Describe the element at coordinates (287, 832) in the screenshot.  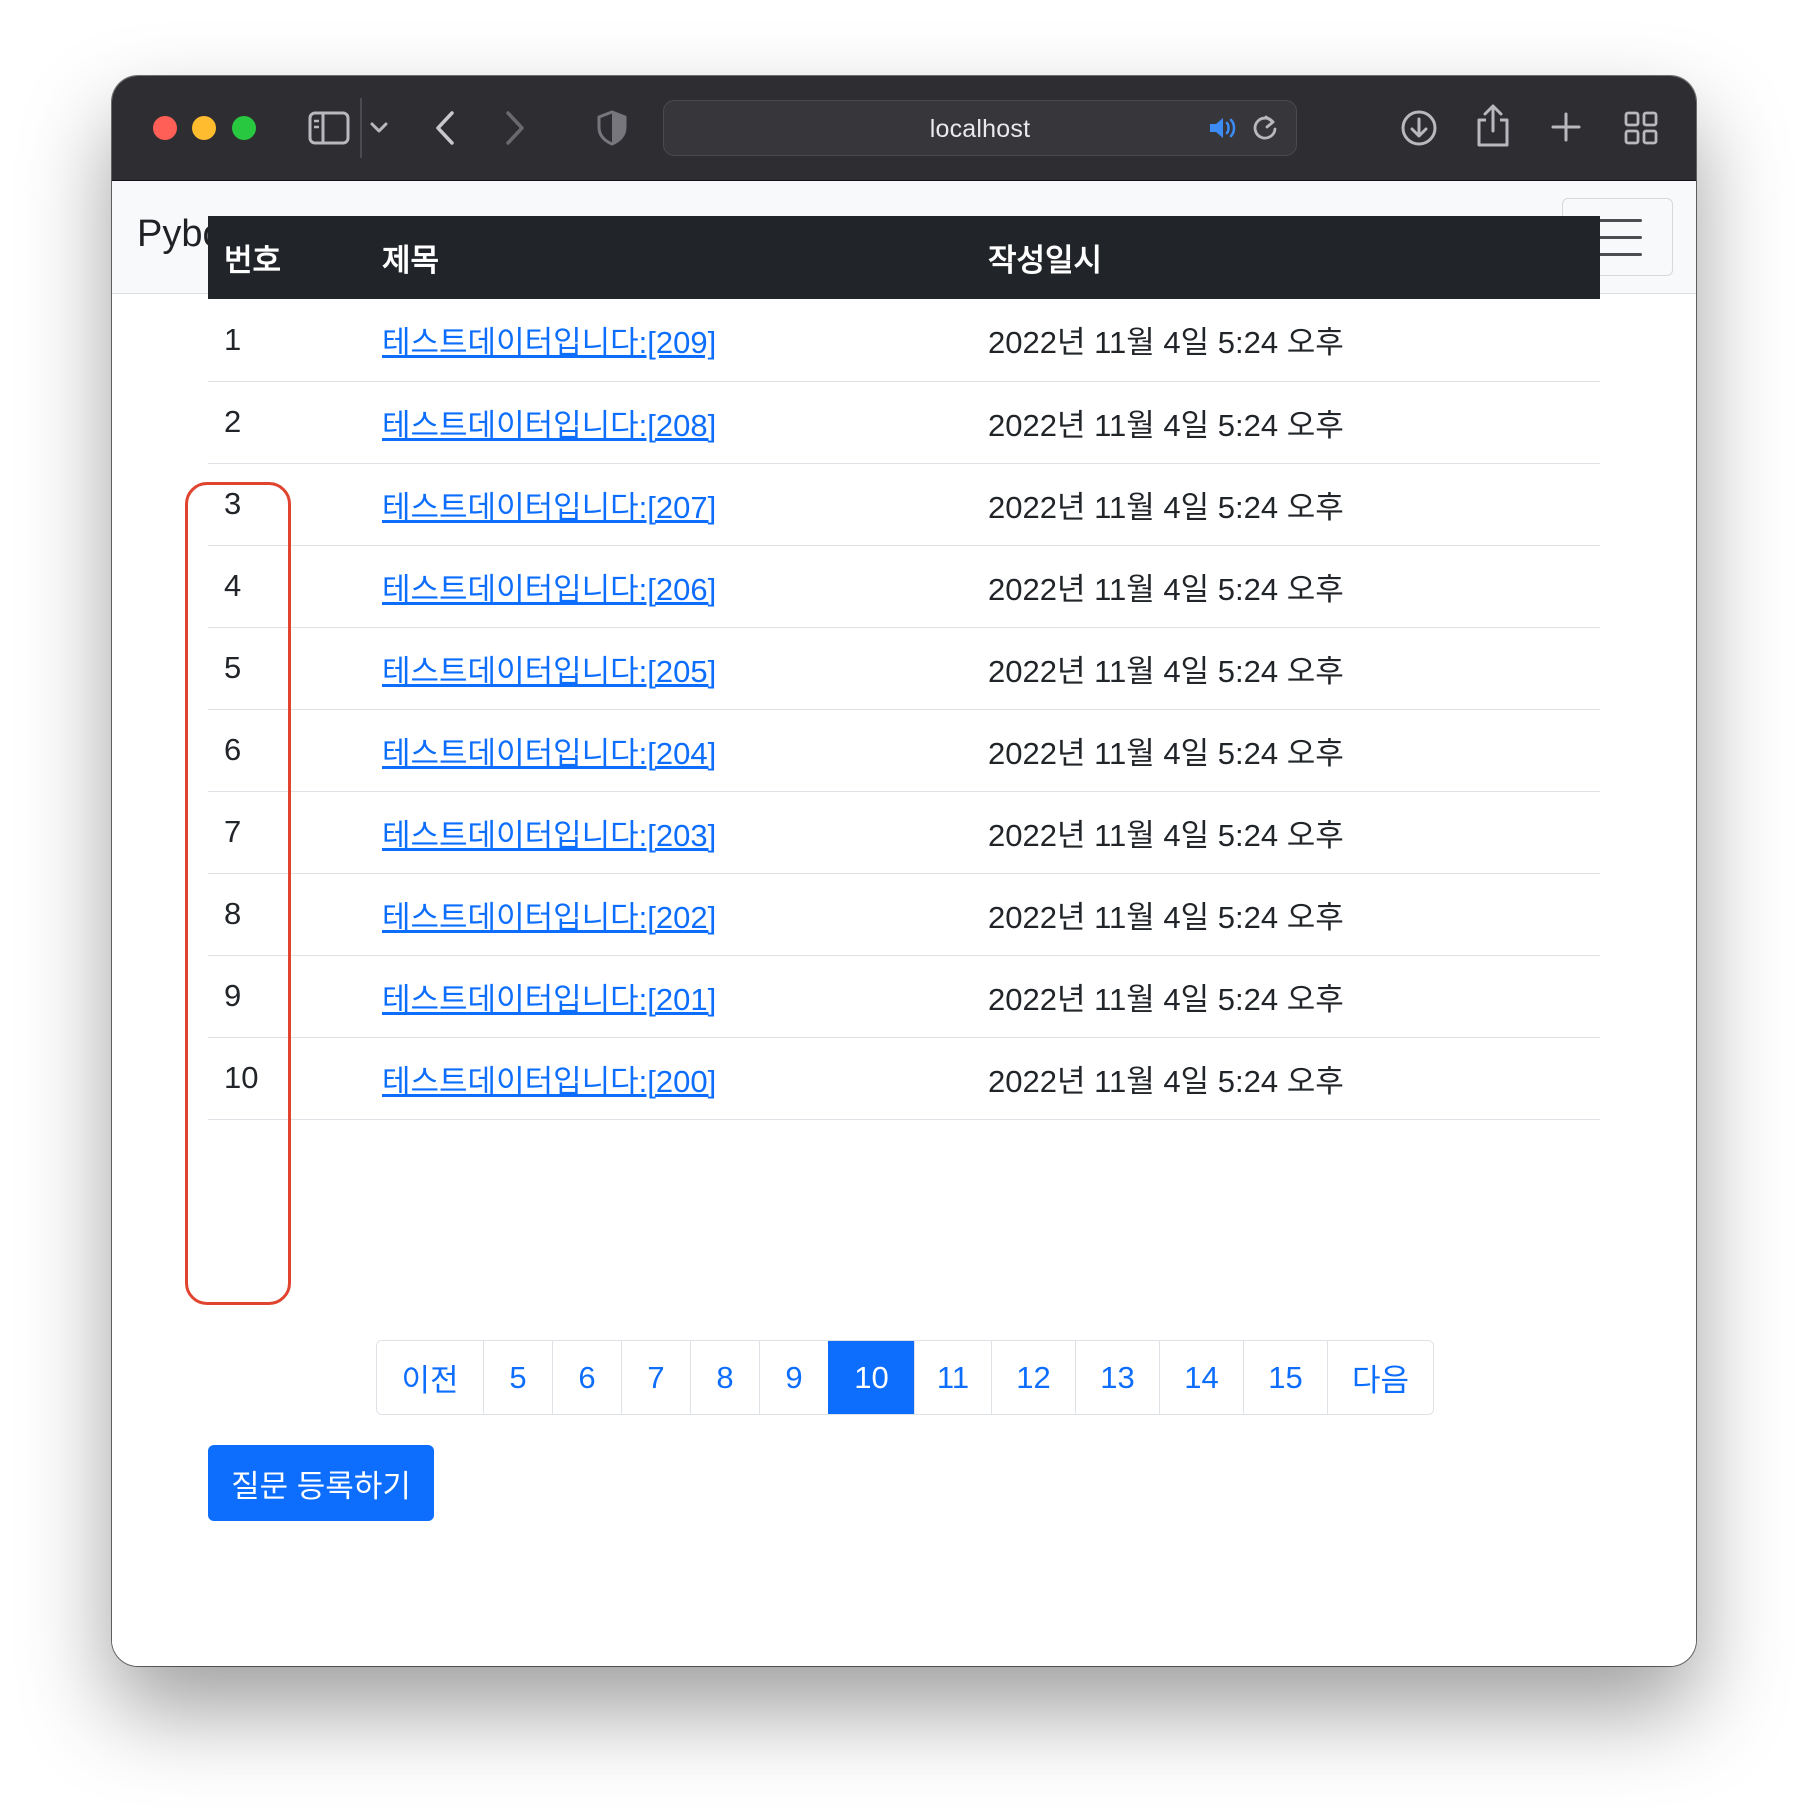
I see `row-number: 7` at that location.